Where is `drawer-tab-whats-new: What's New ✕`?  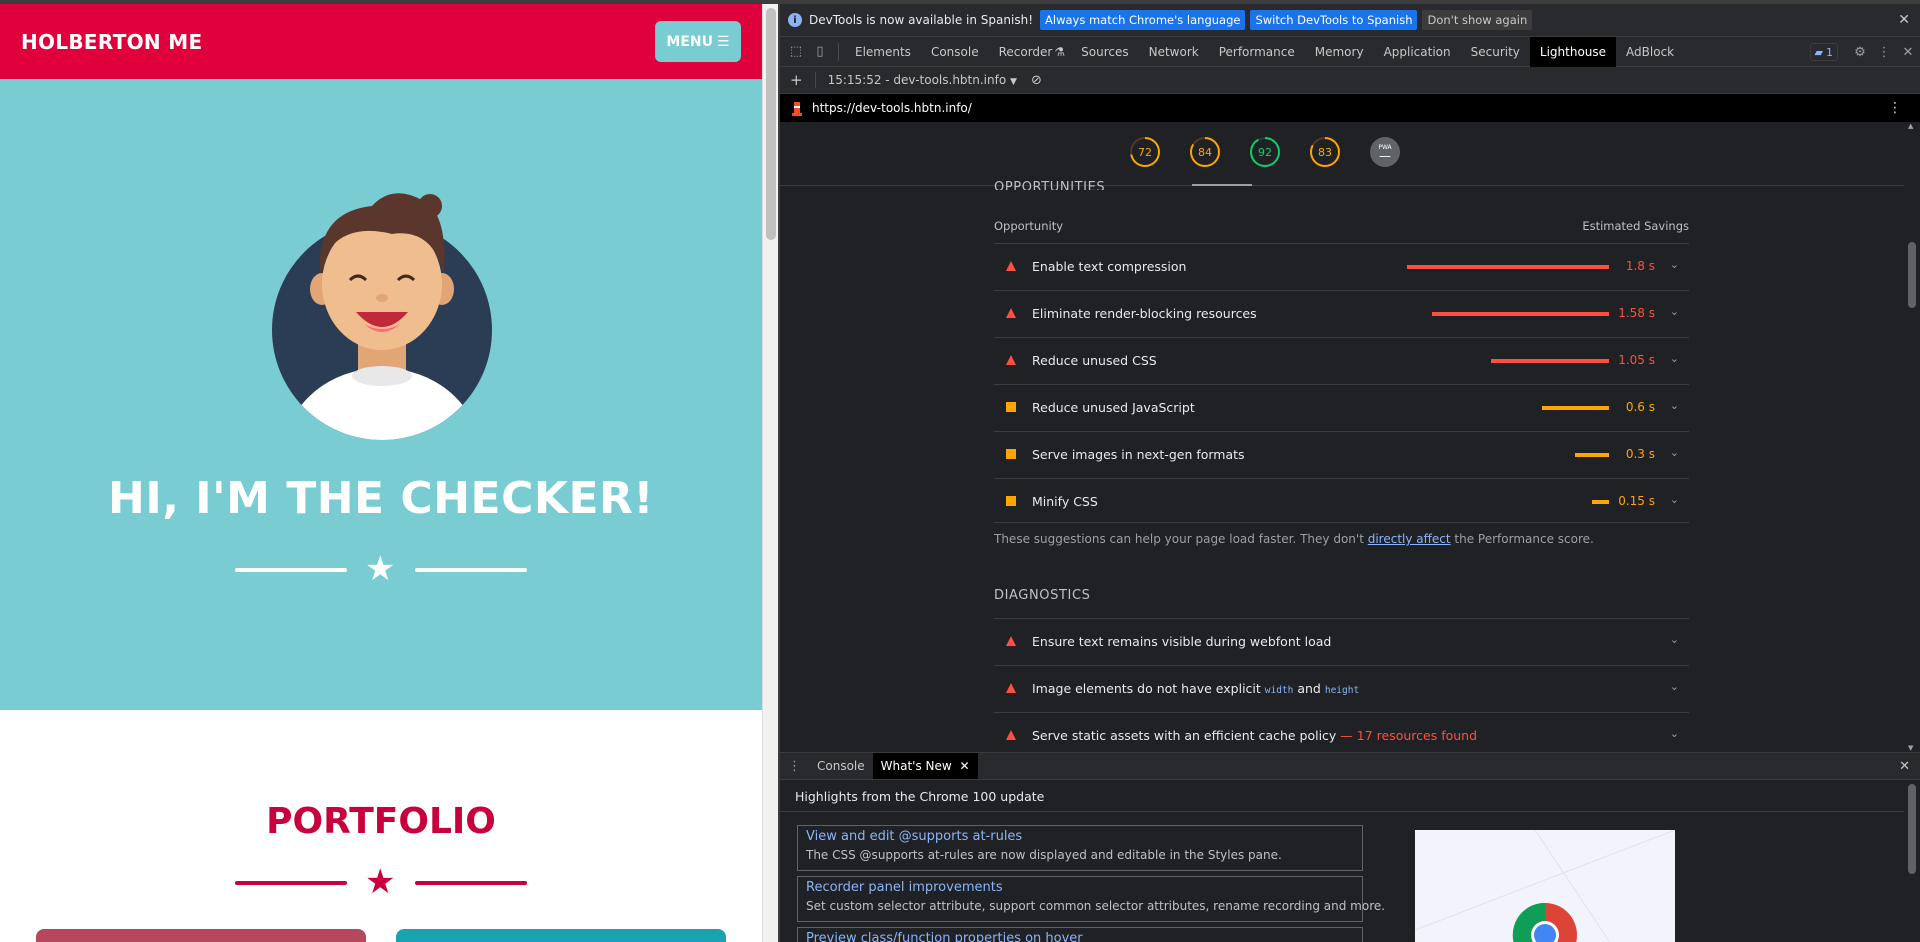
drawer-tab-whats-new: What's New ✕ is located at coordinates (925, 766).